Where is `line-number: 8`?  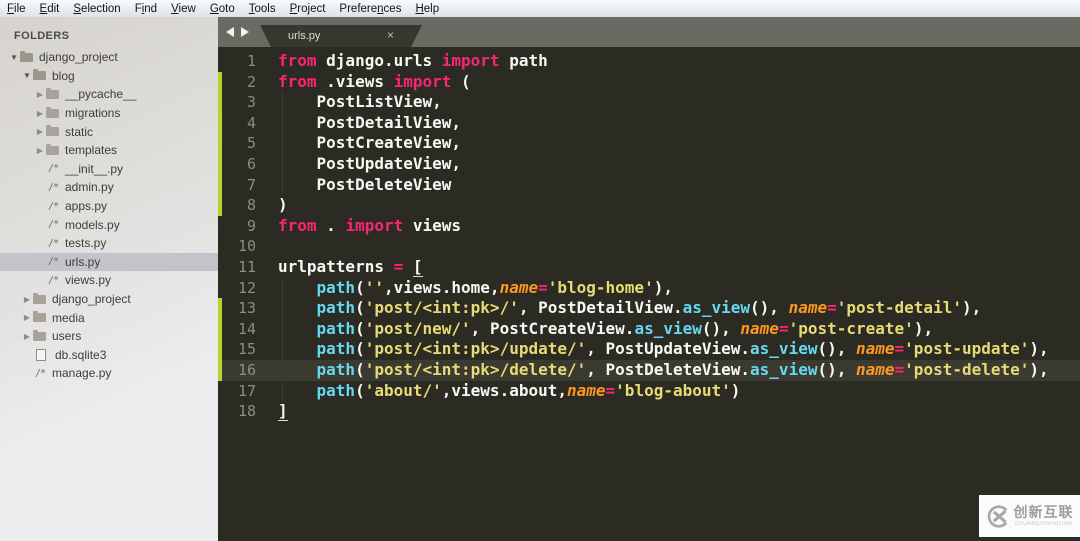
line-number: 8 is located at coordinates (251, 205).